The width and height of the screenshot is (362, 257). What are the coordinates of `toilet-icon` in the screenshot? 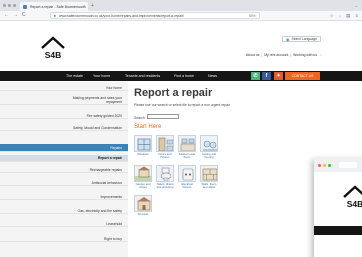 It's located at (165, 173).